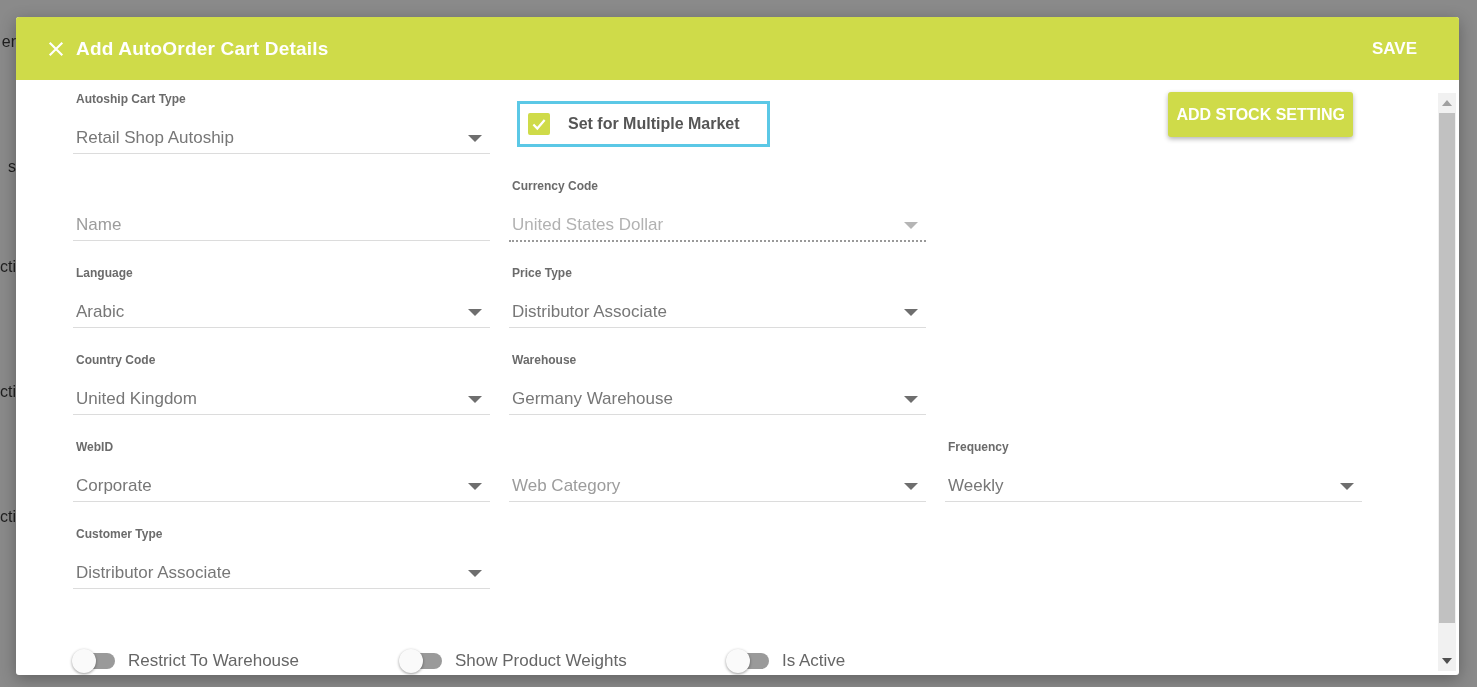 The width and height of the screenshot is (1477, 687). I want to click on checkbox, so click(539, 124).